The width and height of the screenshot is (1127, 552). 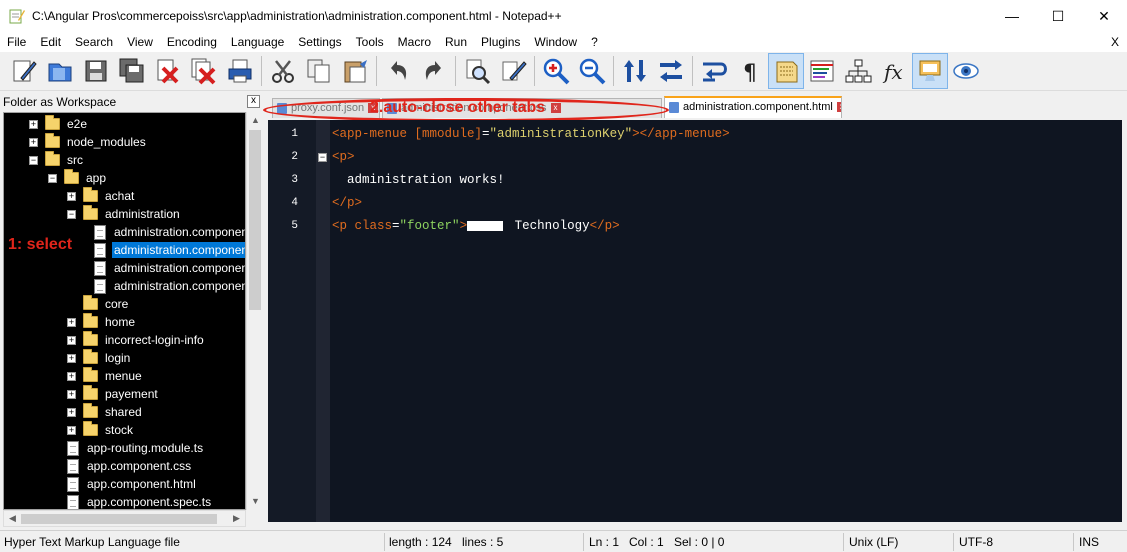 What do you see at coordinates (594, 42) in the screenshot?
I see `menu-help: ?` at bounding box center [594, 42].